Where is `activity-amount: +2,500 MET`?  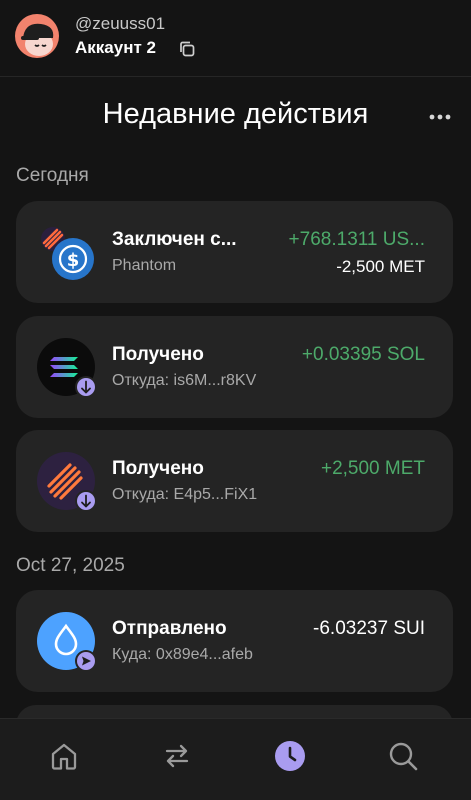
activity-amount: +2,500 MET is located at coordinates (372, 468).